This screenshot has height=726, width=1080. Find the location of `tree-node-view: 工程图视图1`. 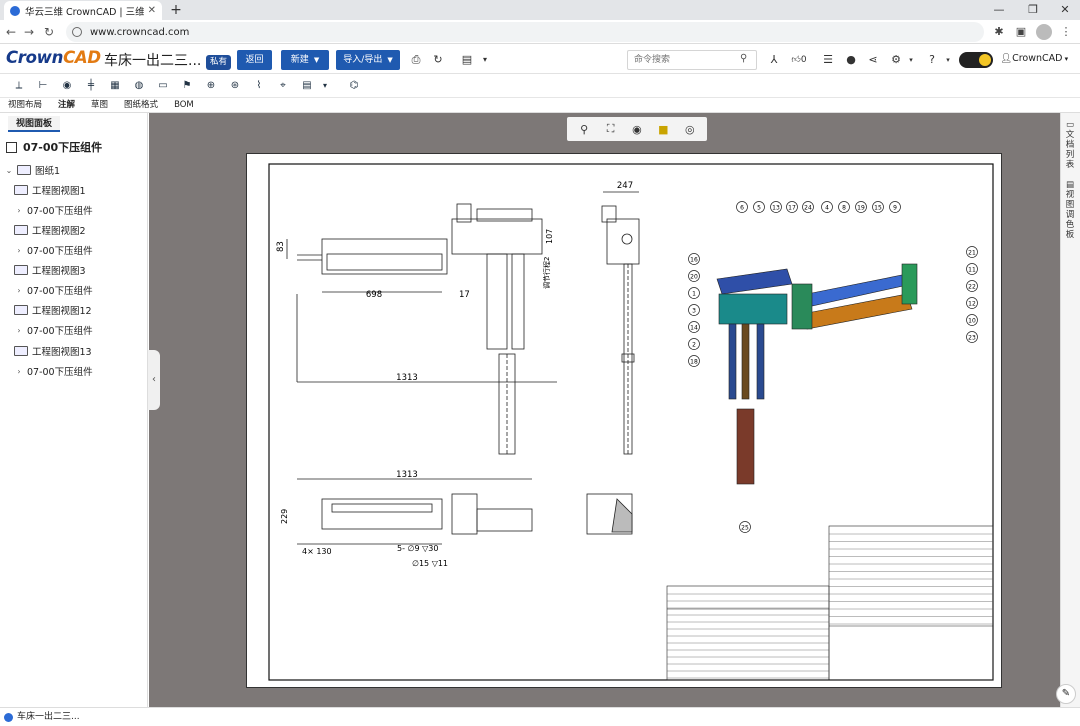

tree-node-view: 工程图视图1 is located at coordinates (50, 190).